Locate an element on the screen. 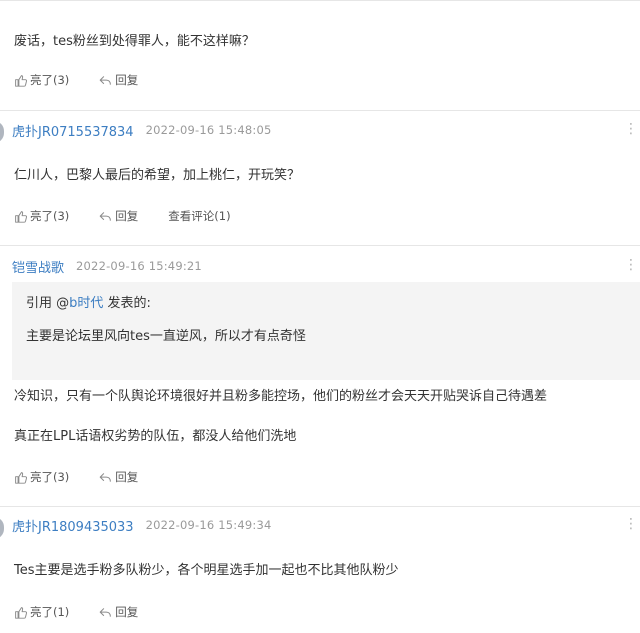  post-time: 2022-09-16 15:48:05 is located at coordinates (208, 130).